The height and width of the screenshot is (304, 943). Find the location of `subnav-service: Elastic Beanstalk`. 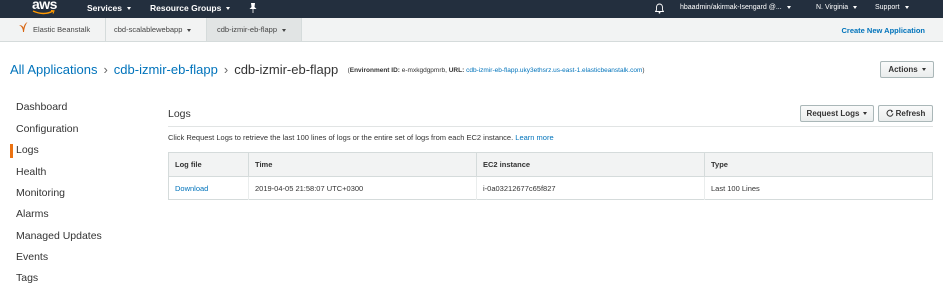

subnav-service: Elastic Beanstalk is located at coordinates (58, 29).